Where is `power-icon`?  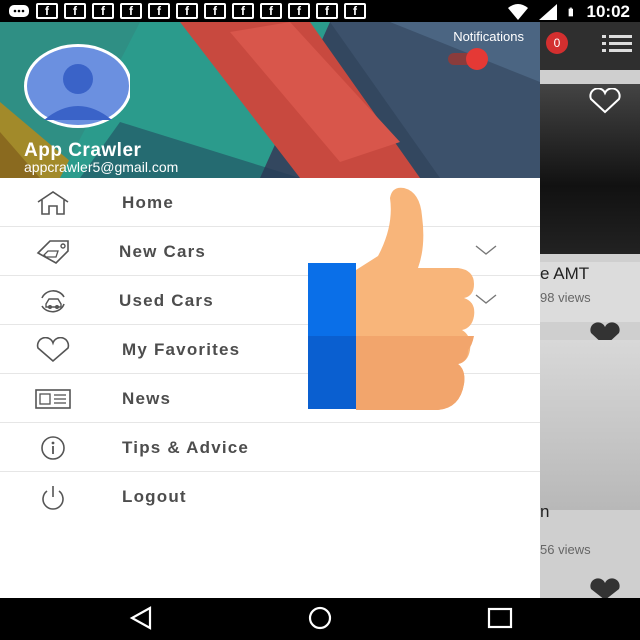
power-icon is located at coordinates (53, 498).